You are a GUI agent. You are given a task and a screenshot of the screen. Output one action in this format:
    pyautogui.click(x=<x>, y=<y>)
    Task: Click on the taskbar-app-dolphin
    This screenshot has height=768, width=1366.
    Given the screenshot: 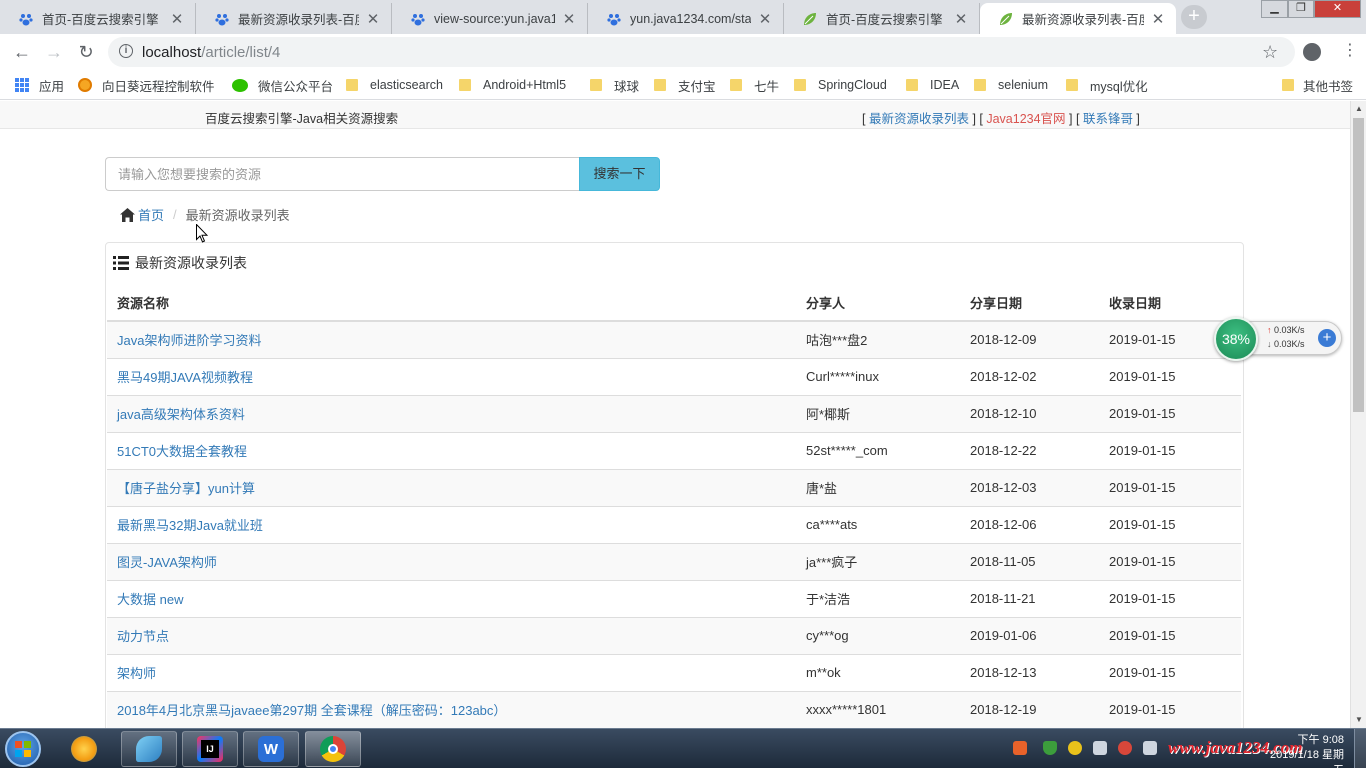 What is the action you would take?
    pyautogui.click(x=149, y=749)
    